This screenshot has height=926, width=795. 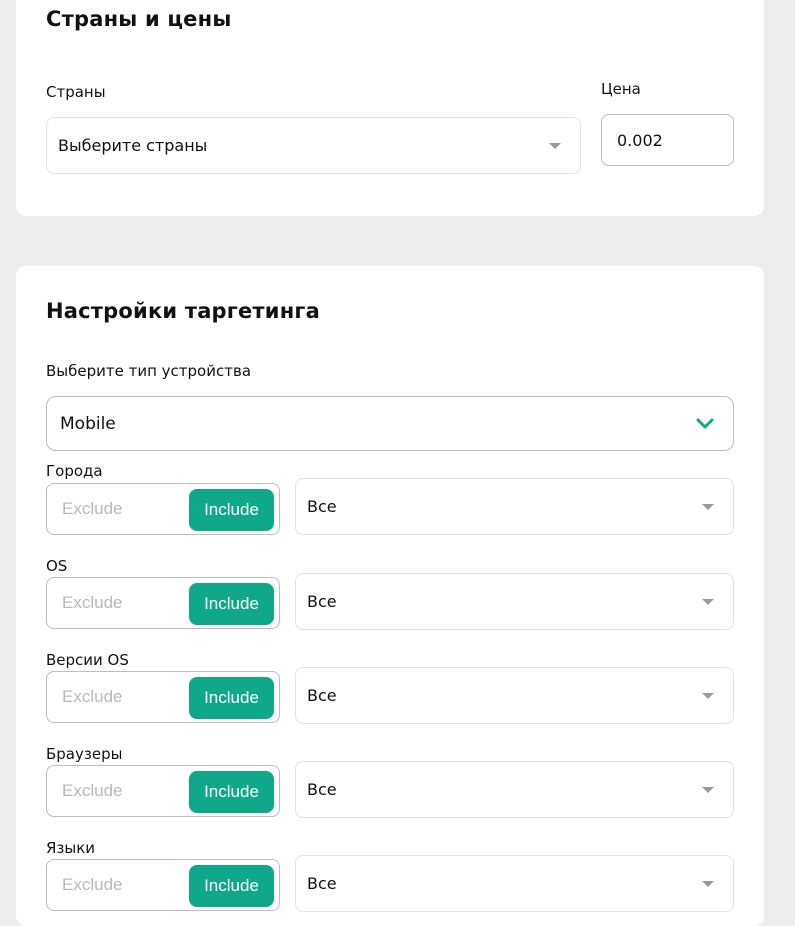 I want to click on price-label: Цена, so click(x=621, y=89).